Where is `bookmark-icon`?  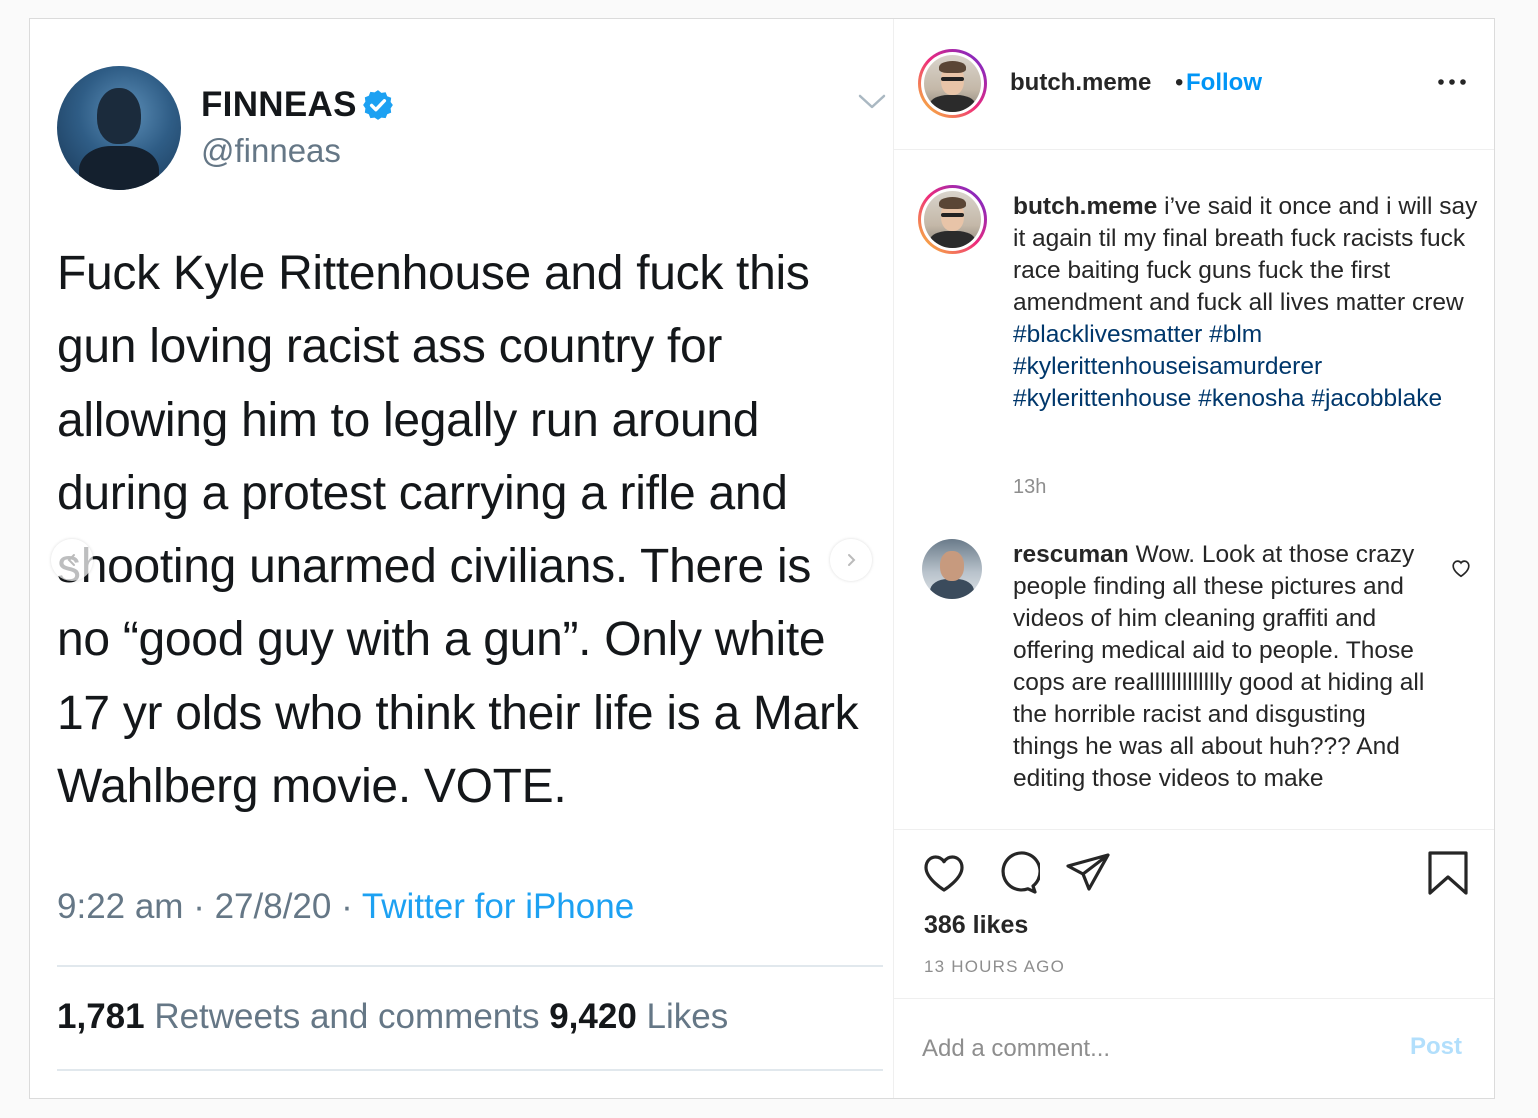 bookmark-icon is located at coordinates (1448, 873).